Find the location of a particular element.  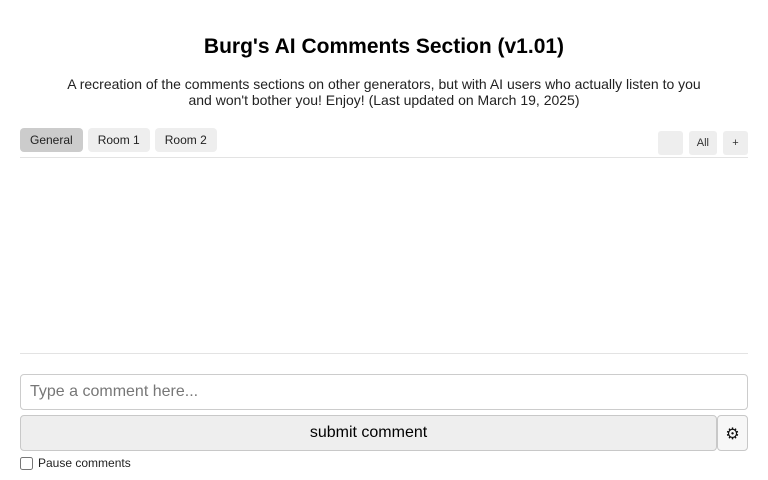

gear-icon: ⚙ is located at coordinates (732, 433).